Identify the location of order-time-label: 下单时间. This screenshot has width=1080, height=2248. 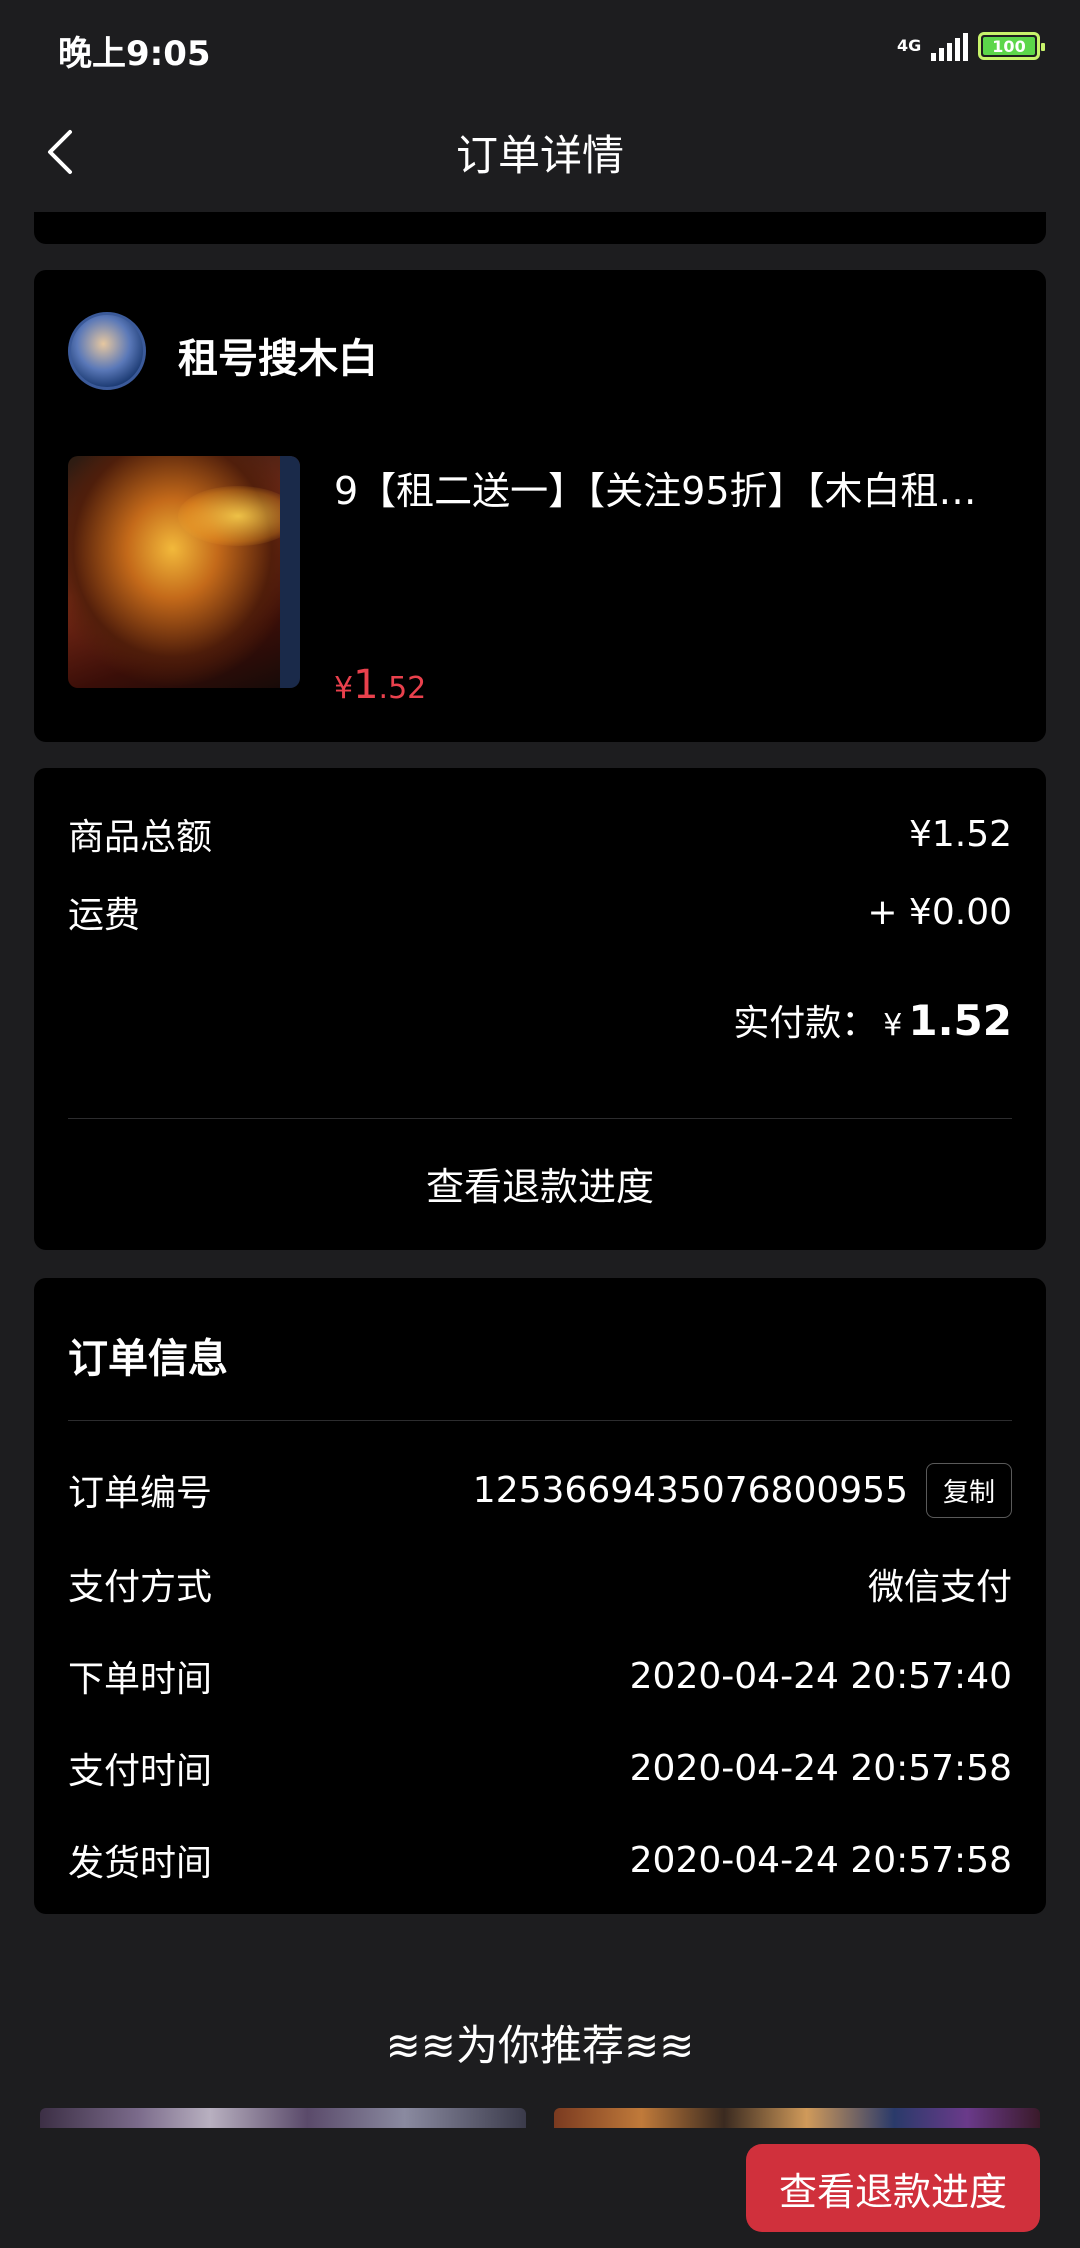
(140, 1679).